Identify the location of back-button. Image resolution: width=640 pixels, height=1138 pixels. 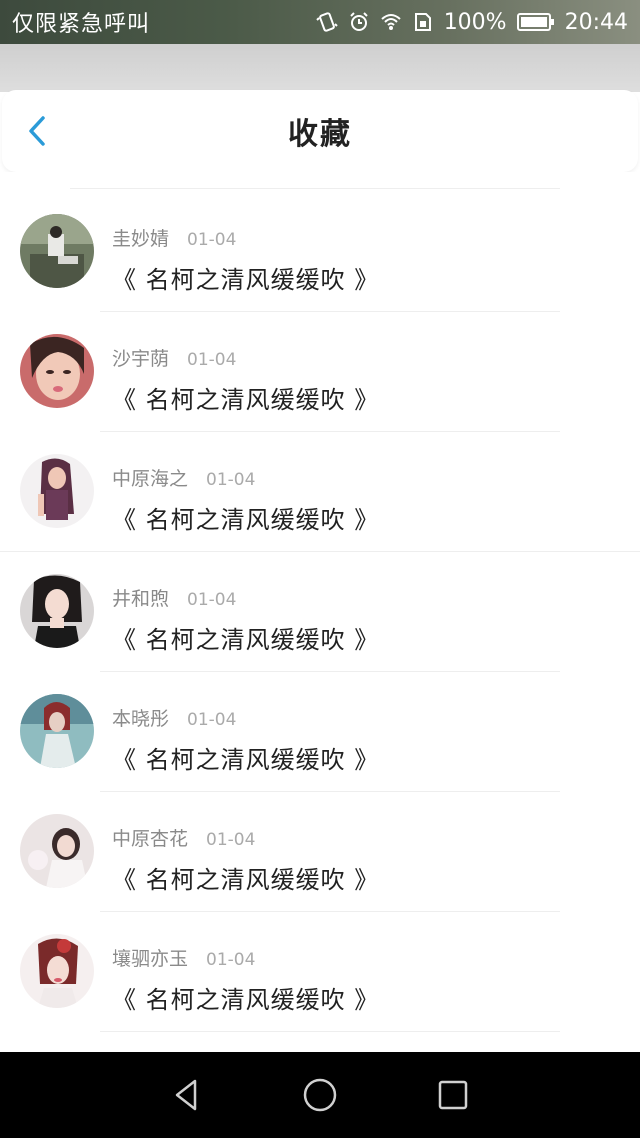
(37, 131).